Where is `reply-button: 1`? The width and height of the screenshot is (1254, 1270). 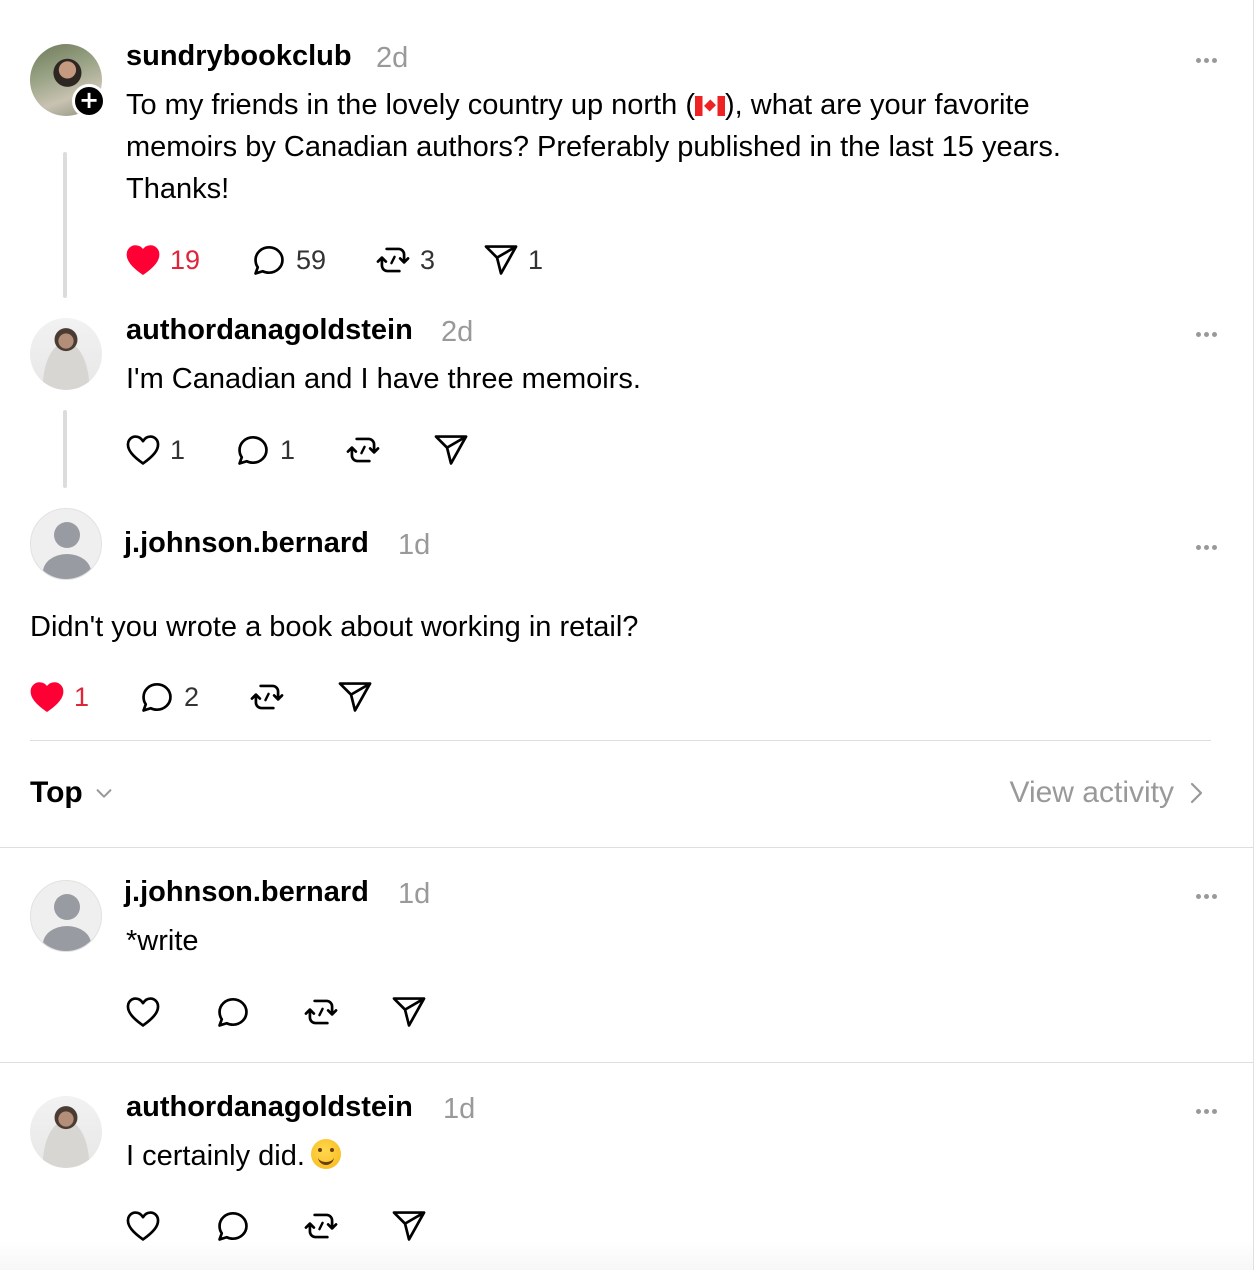
reply-button: 1 is located at coordinates (264, 450).